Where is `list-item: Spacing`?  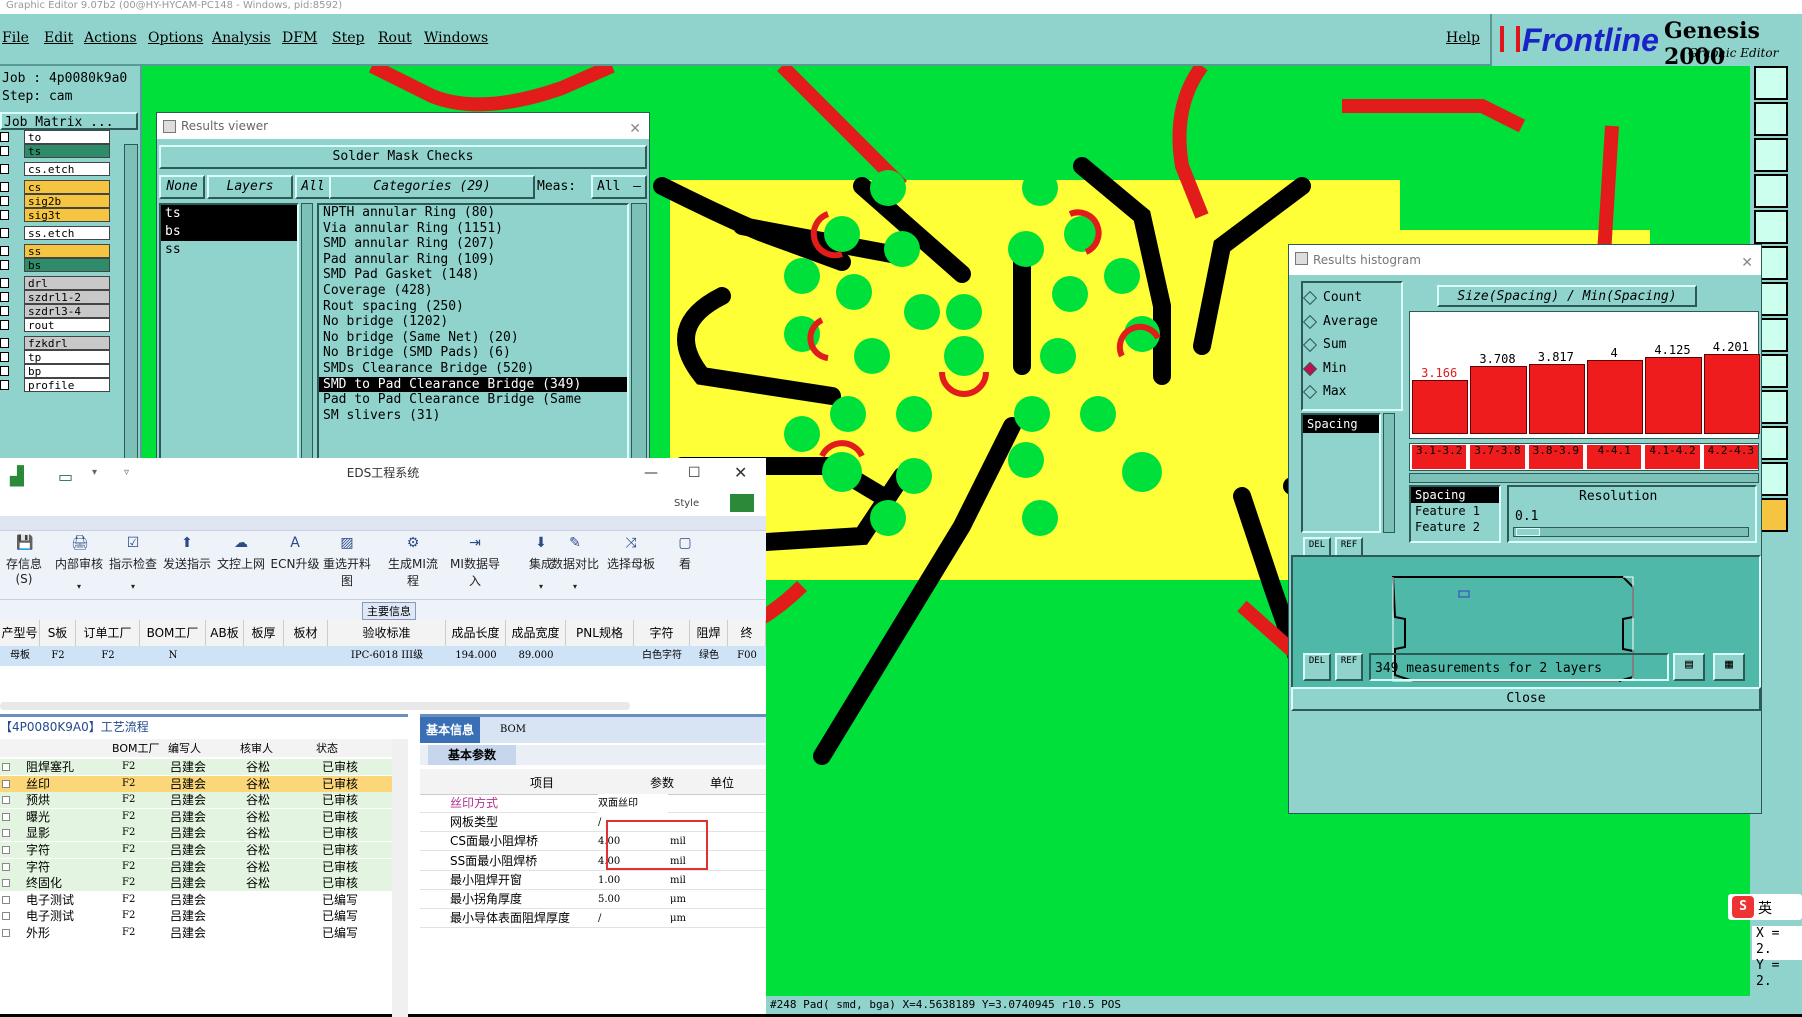
list-item: Spacing is located at coordinates (1341, 424).